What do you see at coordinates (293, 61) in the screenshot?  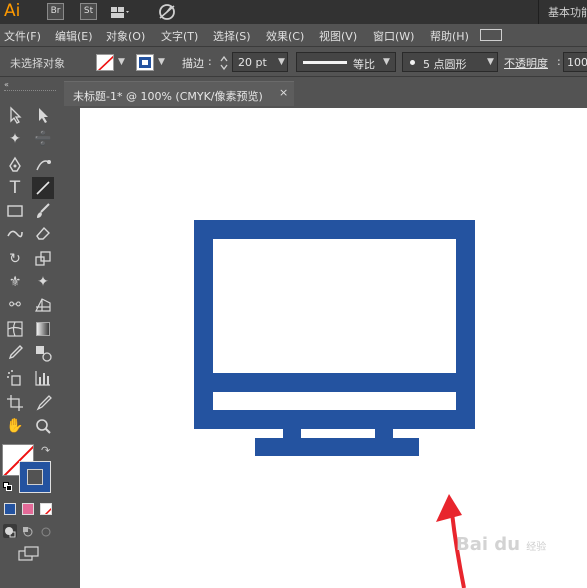 I see `control-bar: 未选择对象 ▼ ▼ 描边 : 20 pt ▼ 等比 ▼ 5 点圆形 ▼ 不透明度` at bounding box center [293, 61].